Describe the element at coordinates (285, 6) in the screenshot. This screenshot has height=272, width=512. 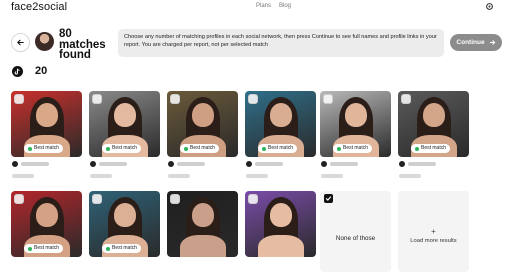
I see `nav-link-blog: Blog` at that location.